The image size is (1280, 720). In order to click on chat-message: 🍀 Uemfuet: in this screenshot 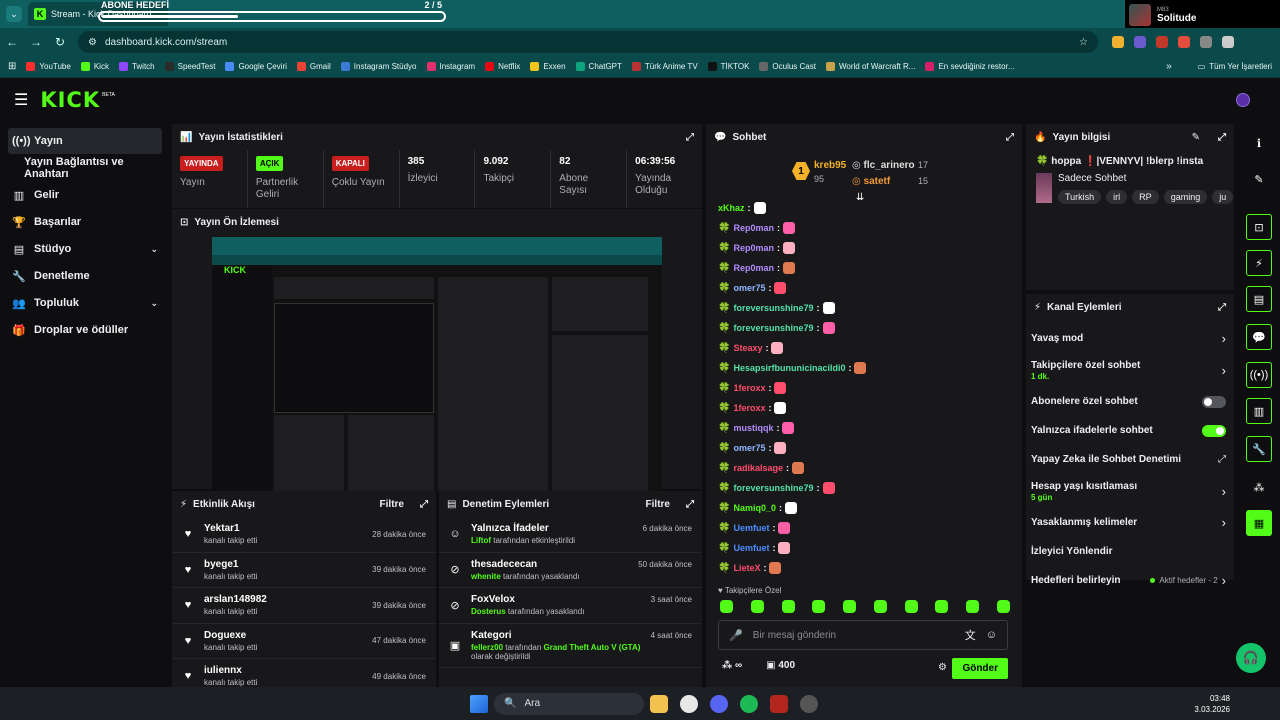, I will do `click(866, 548)`.